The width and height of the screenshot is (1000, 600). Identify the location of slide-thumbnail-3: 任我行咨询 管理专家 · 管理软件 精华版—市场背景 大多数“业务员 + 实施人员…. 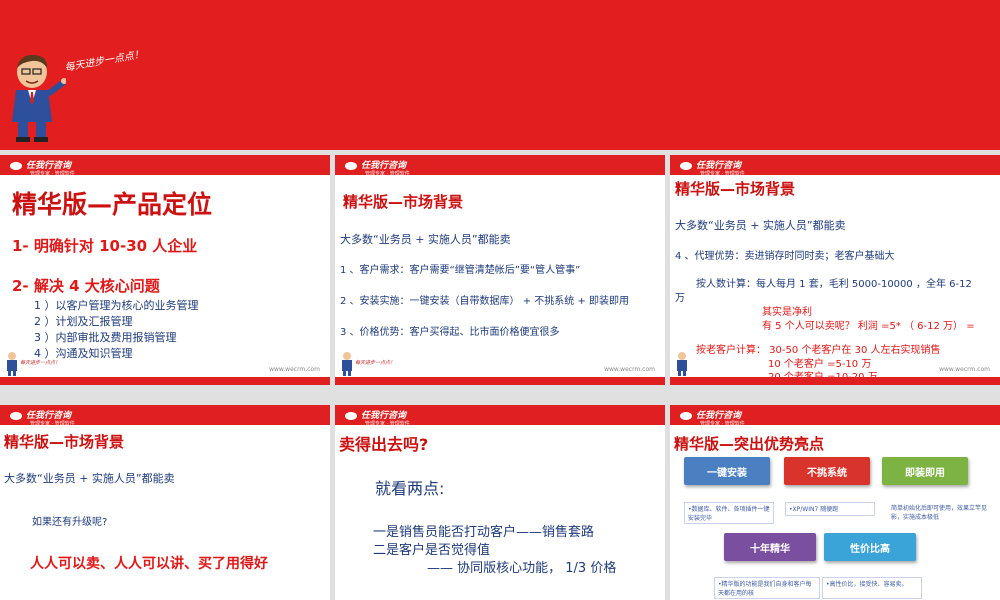
(835, 270).